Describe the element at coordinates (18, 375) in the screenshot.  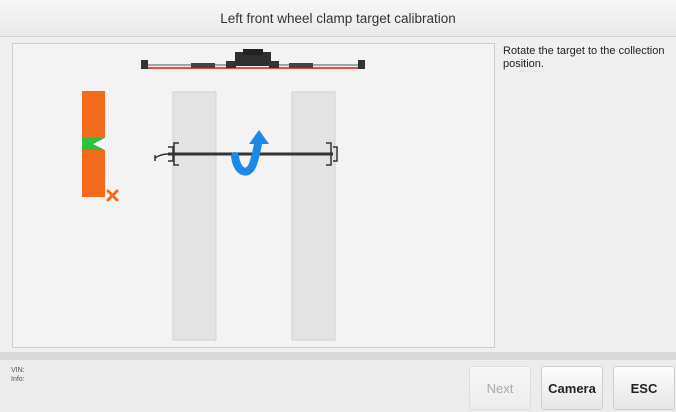
I see `vehicle-meta: VIN: Info:` at that location.